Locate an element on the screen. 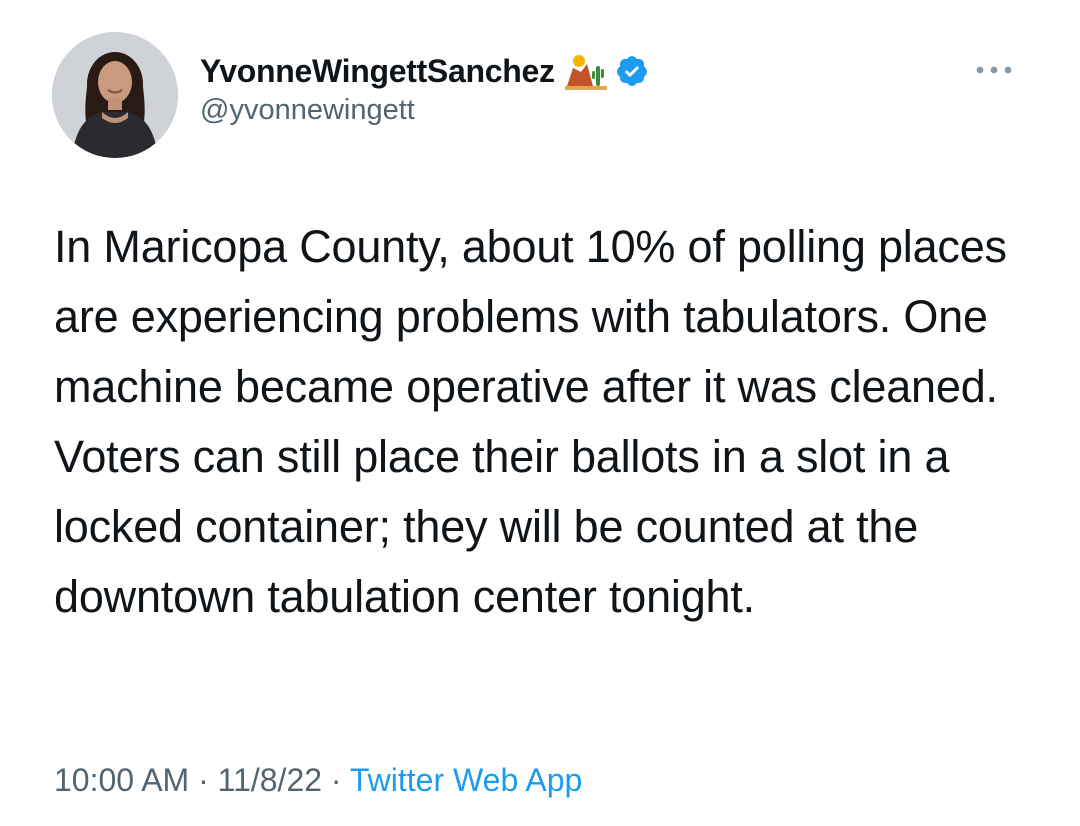  name-row: YvonneWingettSanchez is located at coordinates (424, 71).